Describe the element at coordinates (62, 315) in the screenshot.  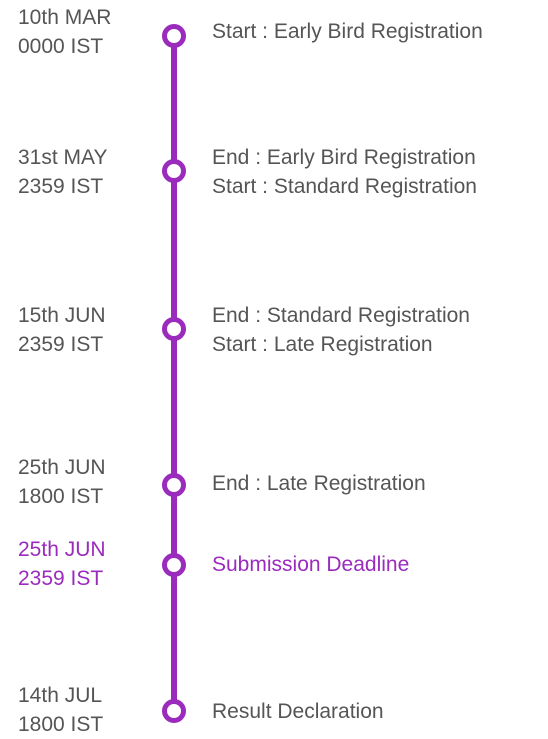
I see `event-date: 15th JUN` at that location.